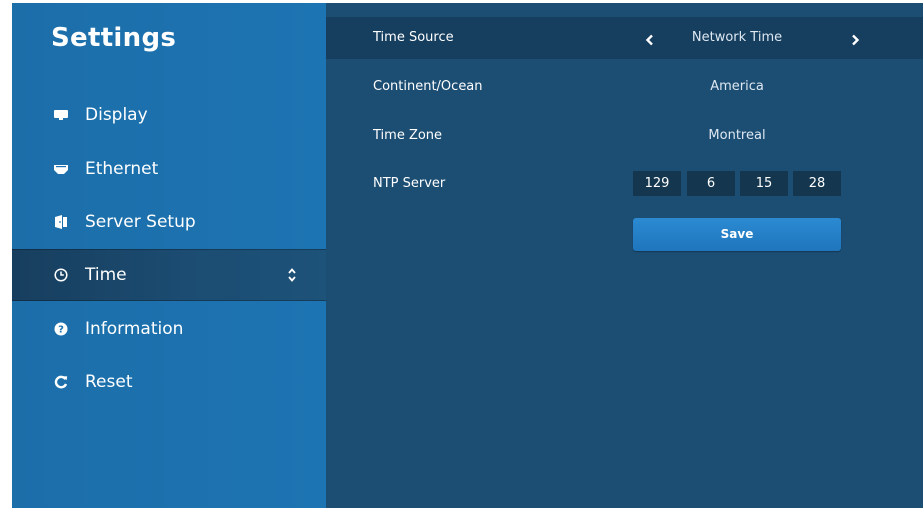  Describe the element at coordinates (737, 37) in the screenshot. I see `time-source-value: Network Time` at that location.